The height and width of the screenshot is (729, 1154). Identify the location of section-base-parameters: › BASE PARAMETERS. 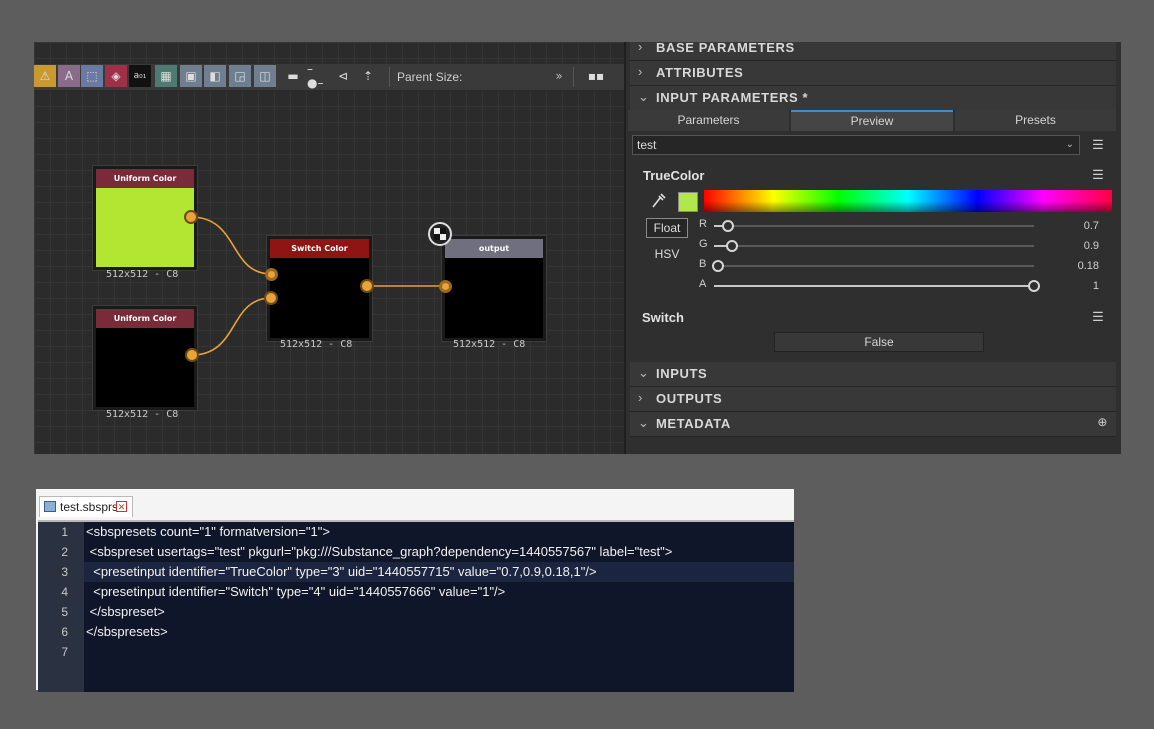
(873, 51).